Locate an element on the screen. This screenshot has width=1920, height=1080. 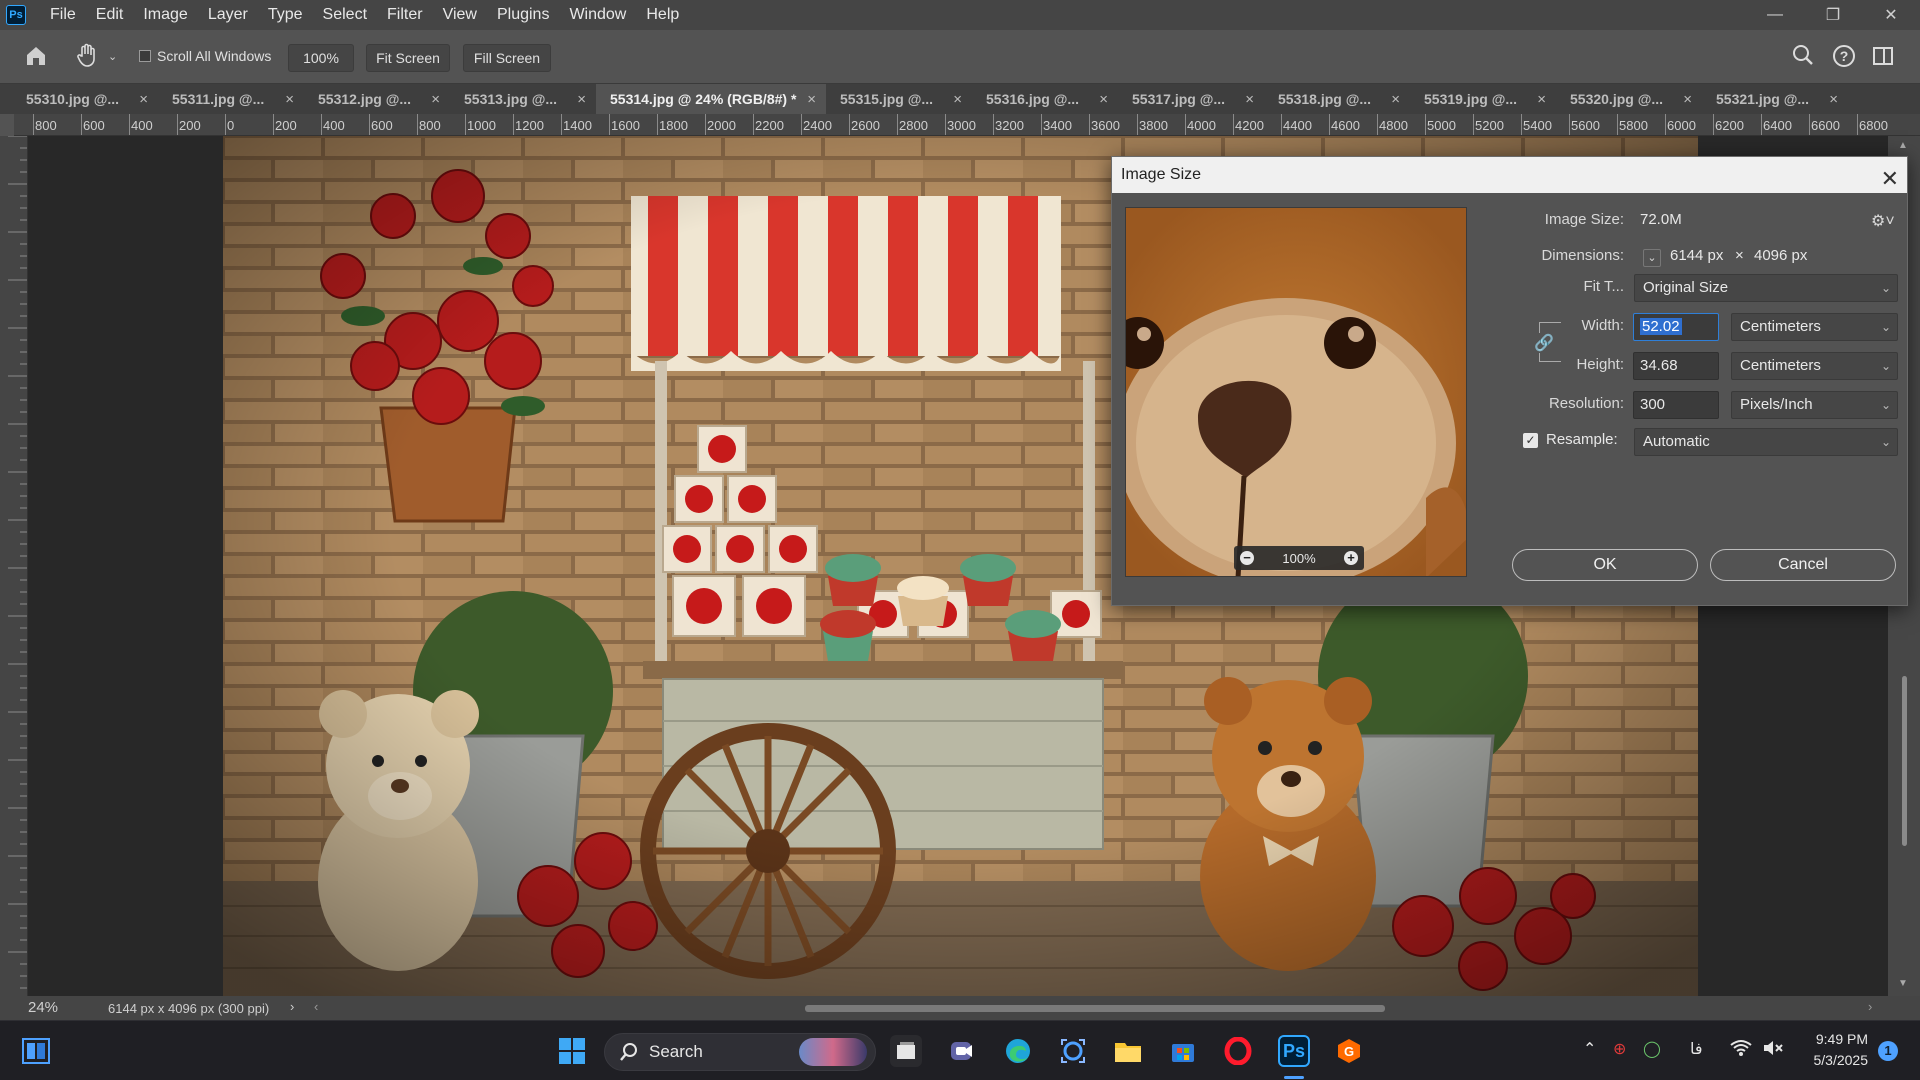
menu-type: Type is located at coordinates (285, 15).